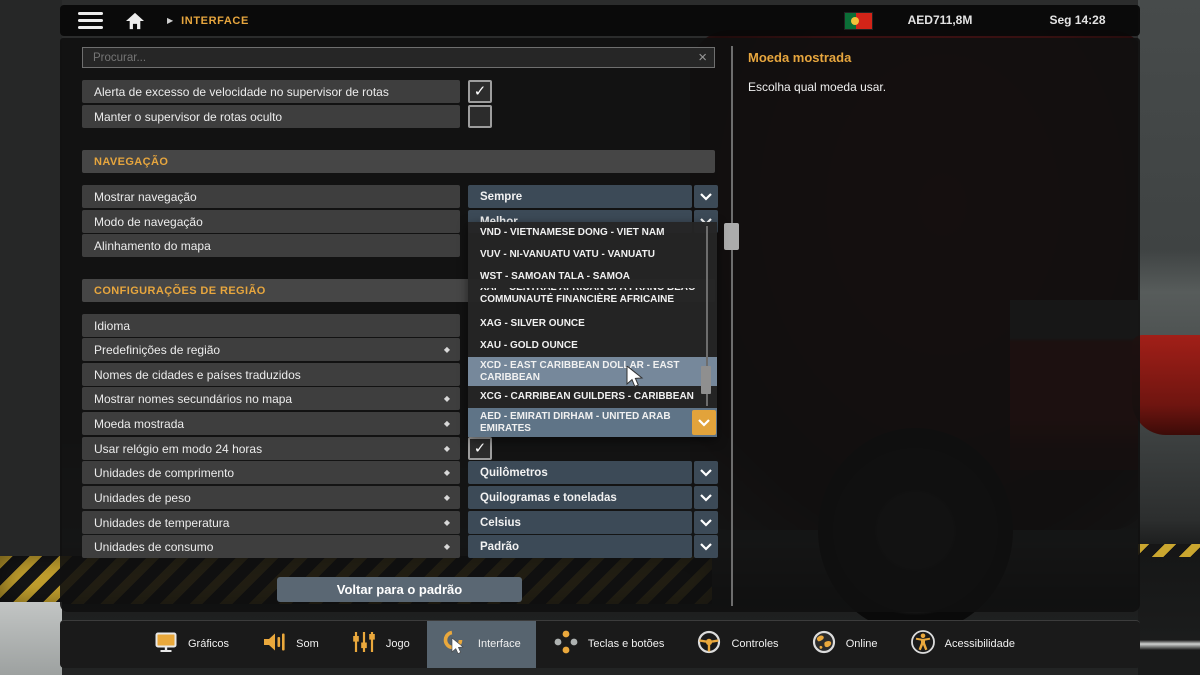  Describe the element at coordinates (824, 644) in the screenshot. I see `globe-icon` at that location.